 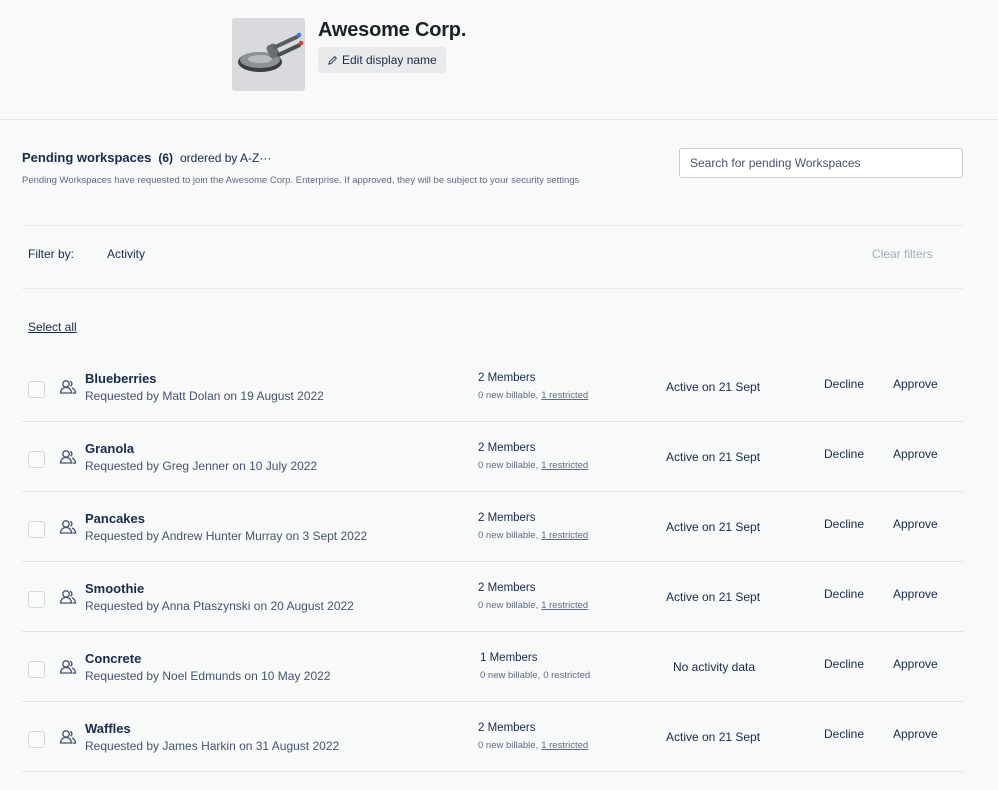 What do you see at coordinates (115, 518) in the screenshot?
I see `workspace-name: Pancakes` at bounding box center [115, 518].